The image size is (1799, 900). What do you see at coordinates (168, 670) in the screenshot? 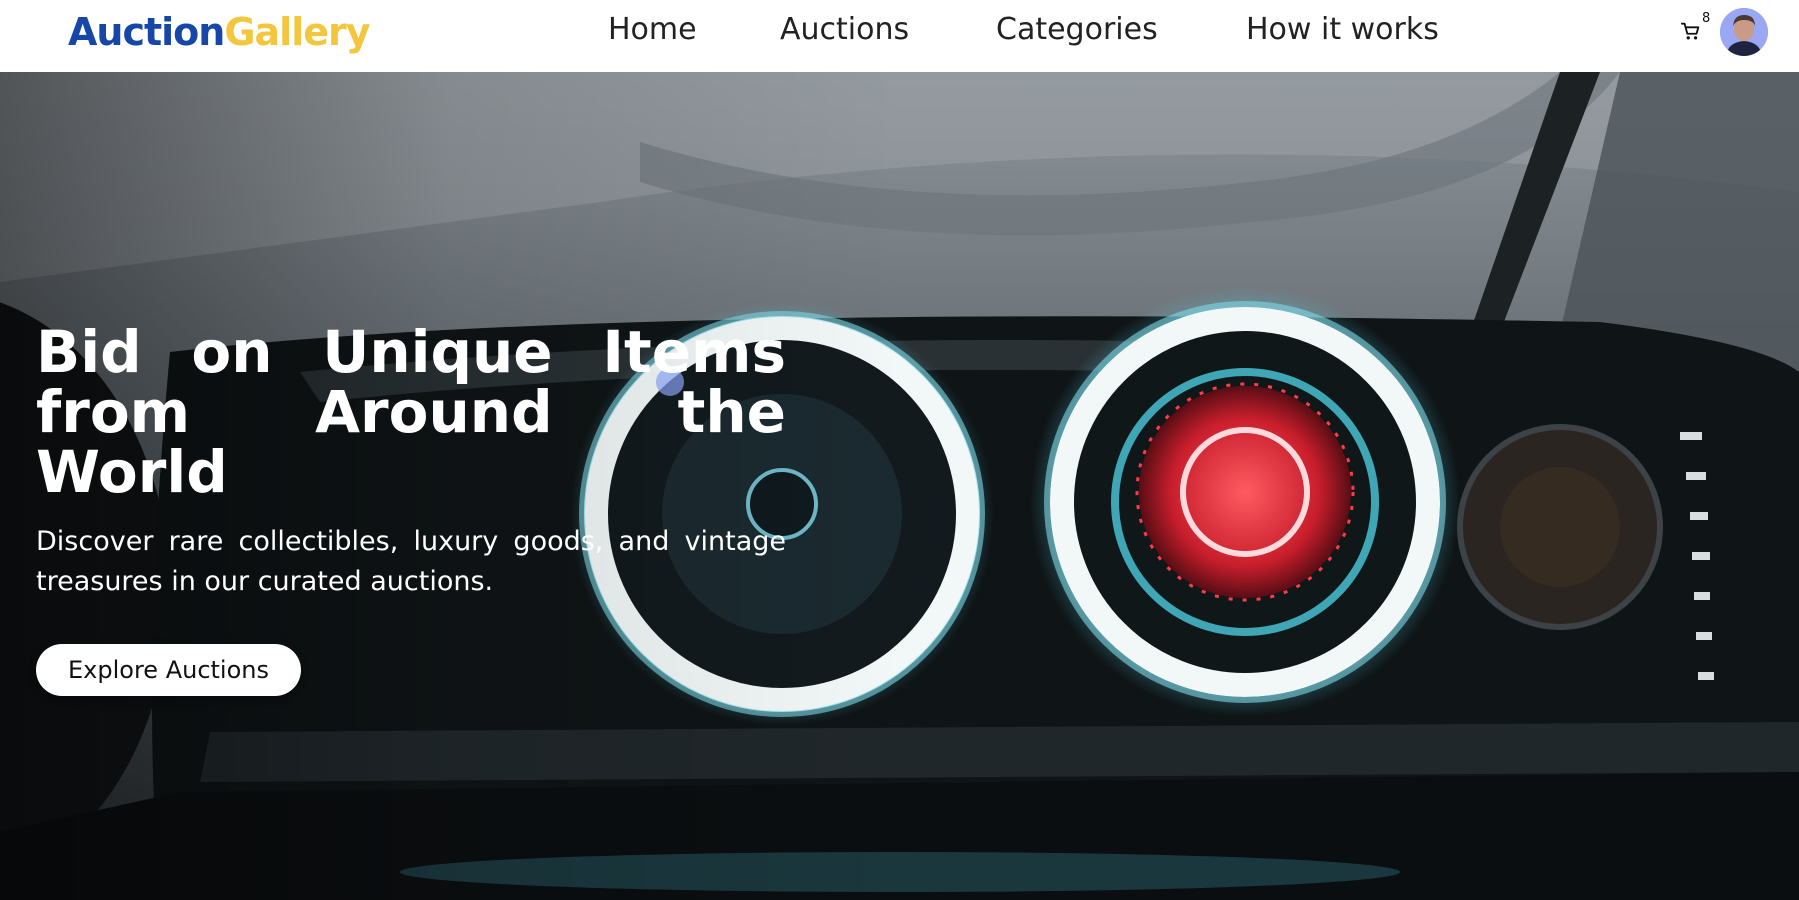
I see `explore-auctions-button: Explore Auctions` at bounding box center [168, 670].